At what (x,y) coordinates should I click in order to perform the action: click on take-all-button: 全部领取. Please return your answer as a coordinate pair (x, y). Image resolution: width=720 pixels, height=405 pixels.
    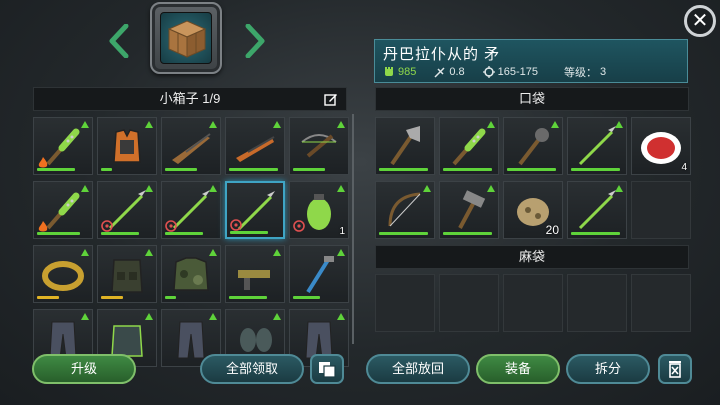
    Looking at the image, I should click on (252, 369).